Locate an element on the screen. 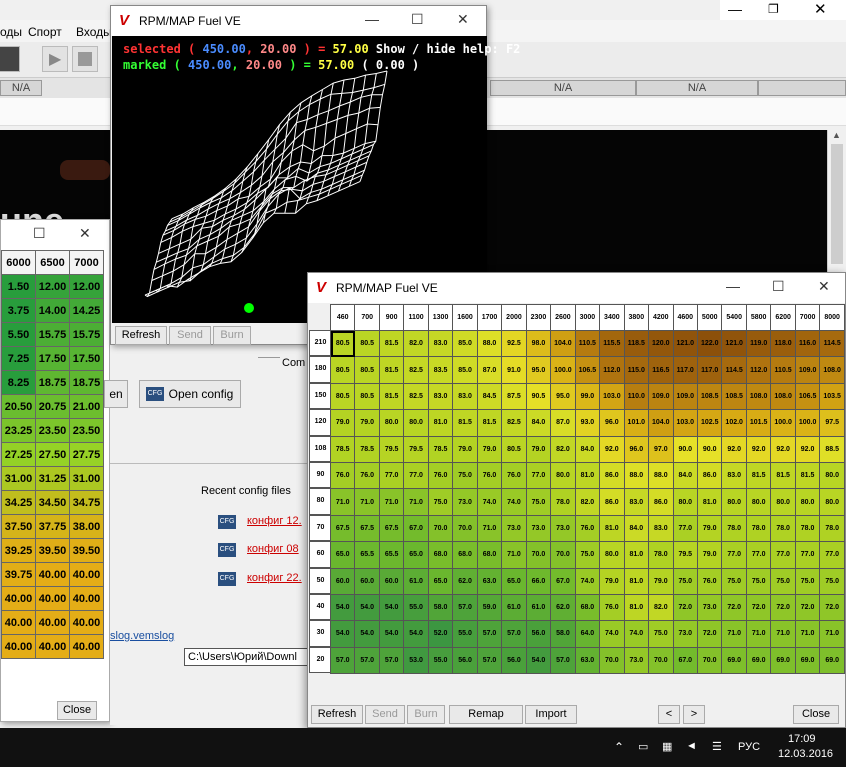 The width and height of the screenshot is (846, 767). table-cell: 15.75 is located at coordinates (52, 334).